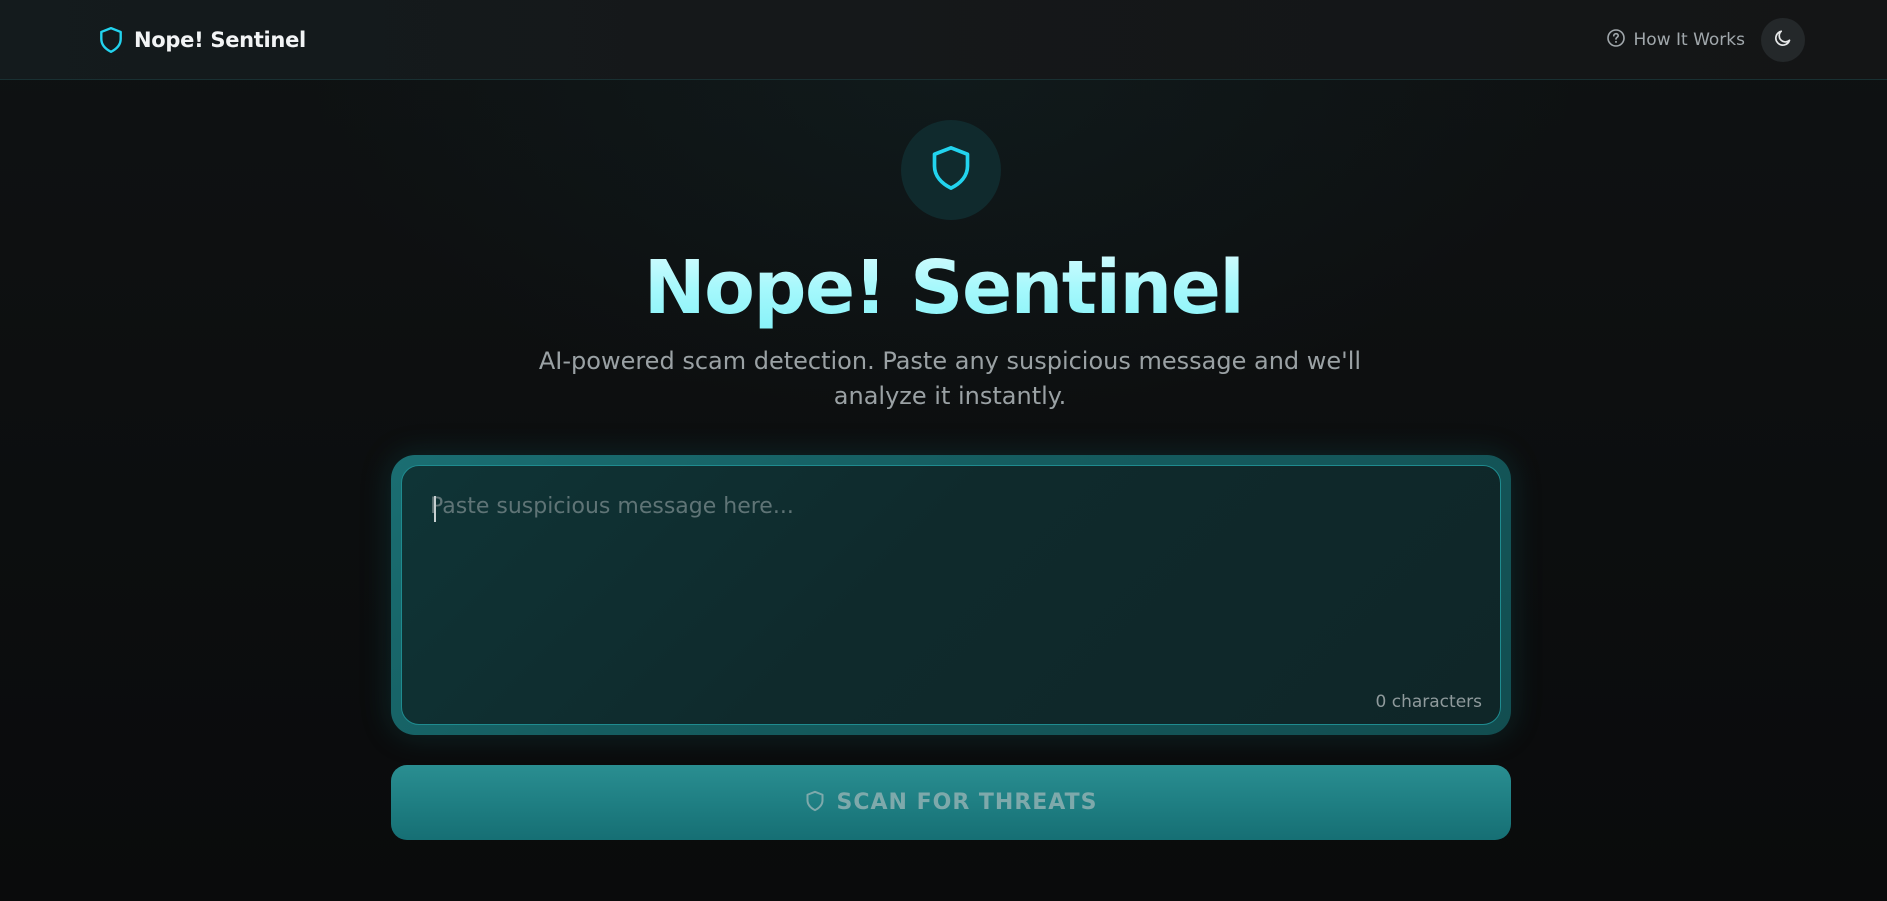 Image resolution: width=1887 pixels, height=901 pixels. What do you see at coordinates (967, 802) in the screenshot?
I see `scan-button-label: SCAN FOR THREATS` at bounding box center [967, 802].